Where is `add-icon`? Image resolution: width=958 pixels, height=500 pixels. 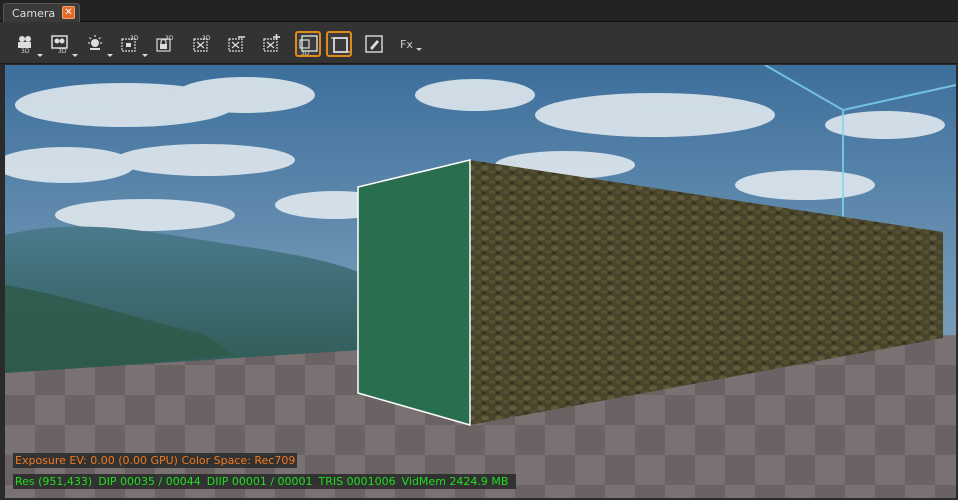 add-icon is located at coordinates (271, 43).